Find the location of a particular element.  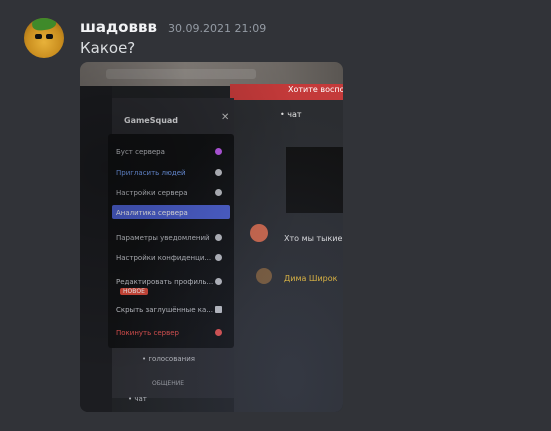

shield-icon is located at coordinates (218, 257).